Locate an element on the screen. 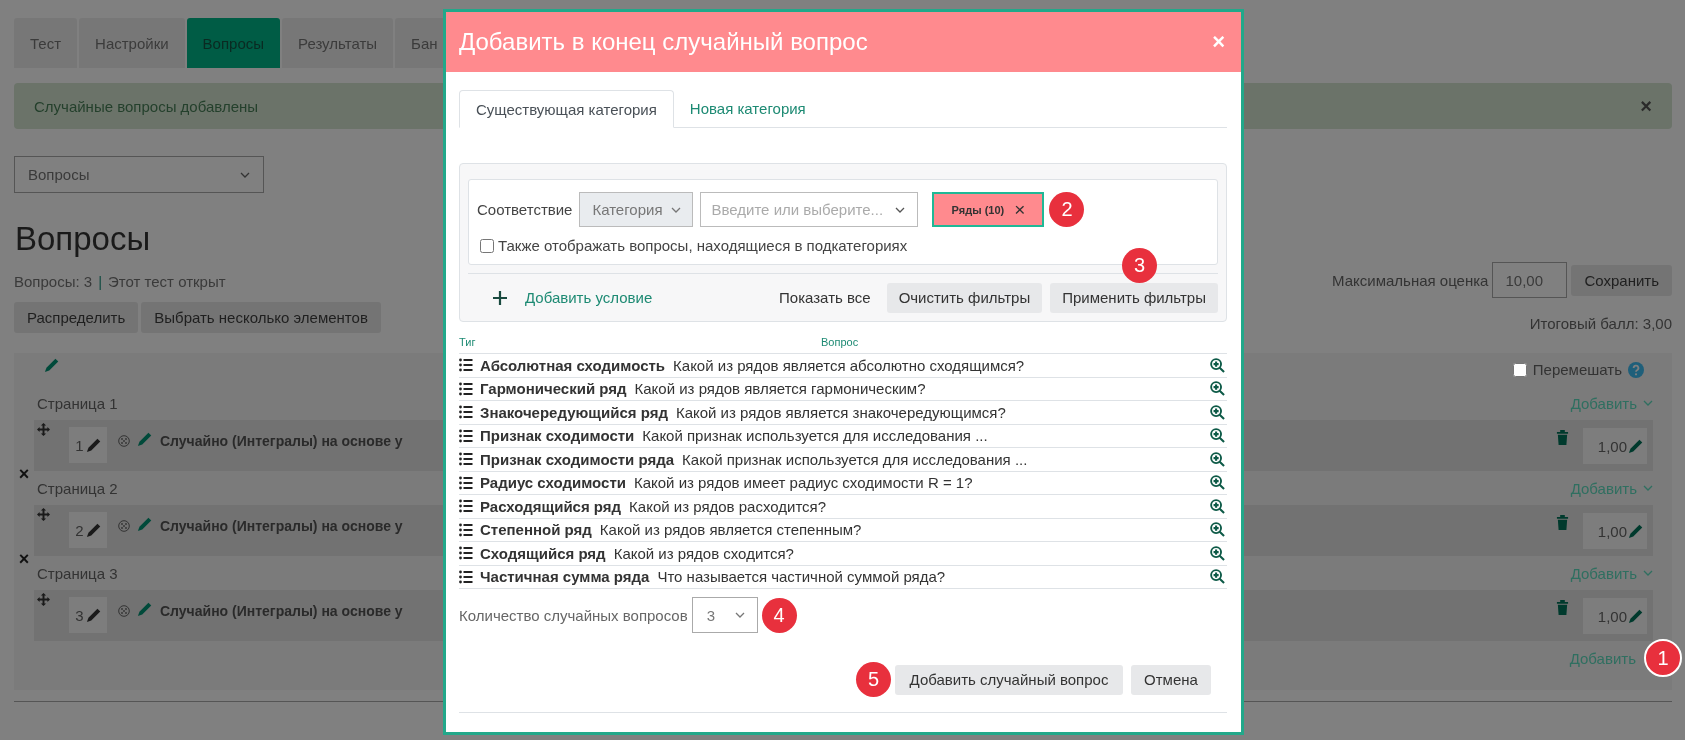  question-text: Какой из рядов является гармоническим? is located at coordinates (780, 389).